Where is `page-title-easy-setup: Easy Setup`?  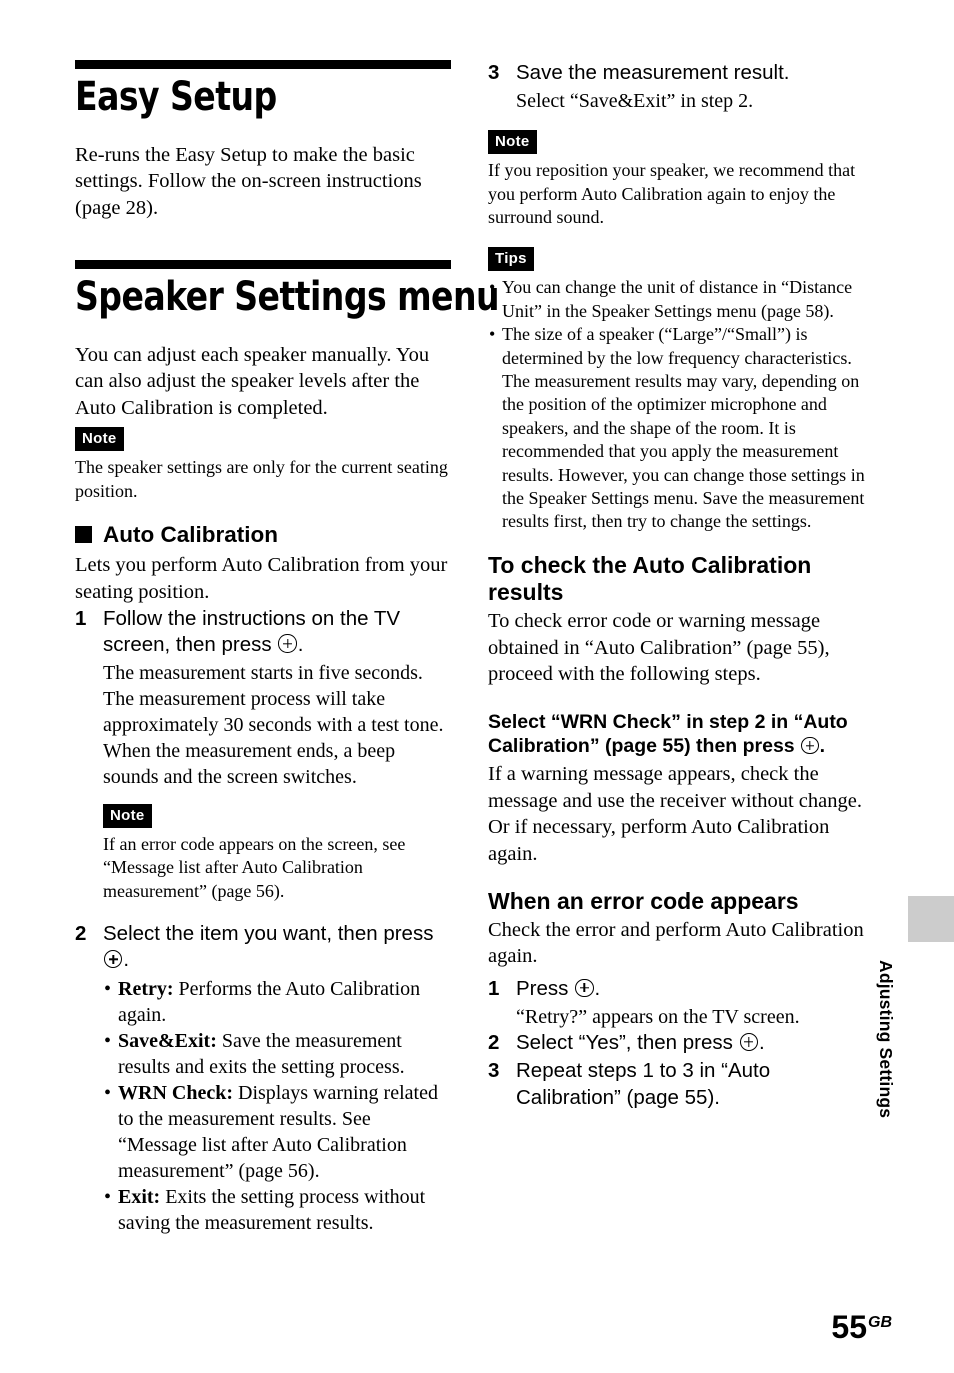 page-title-easy-setup: Easy Setup is located at coordinates (176, 97).